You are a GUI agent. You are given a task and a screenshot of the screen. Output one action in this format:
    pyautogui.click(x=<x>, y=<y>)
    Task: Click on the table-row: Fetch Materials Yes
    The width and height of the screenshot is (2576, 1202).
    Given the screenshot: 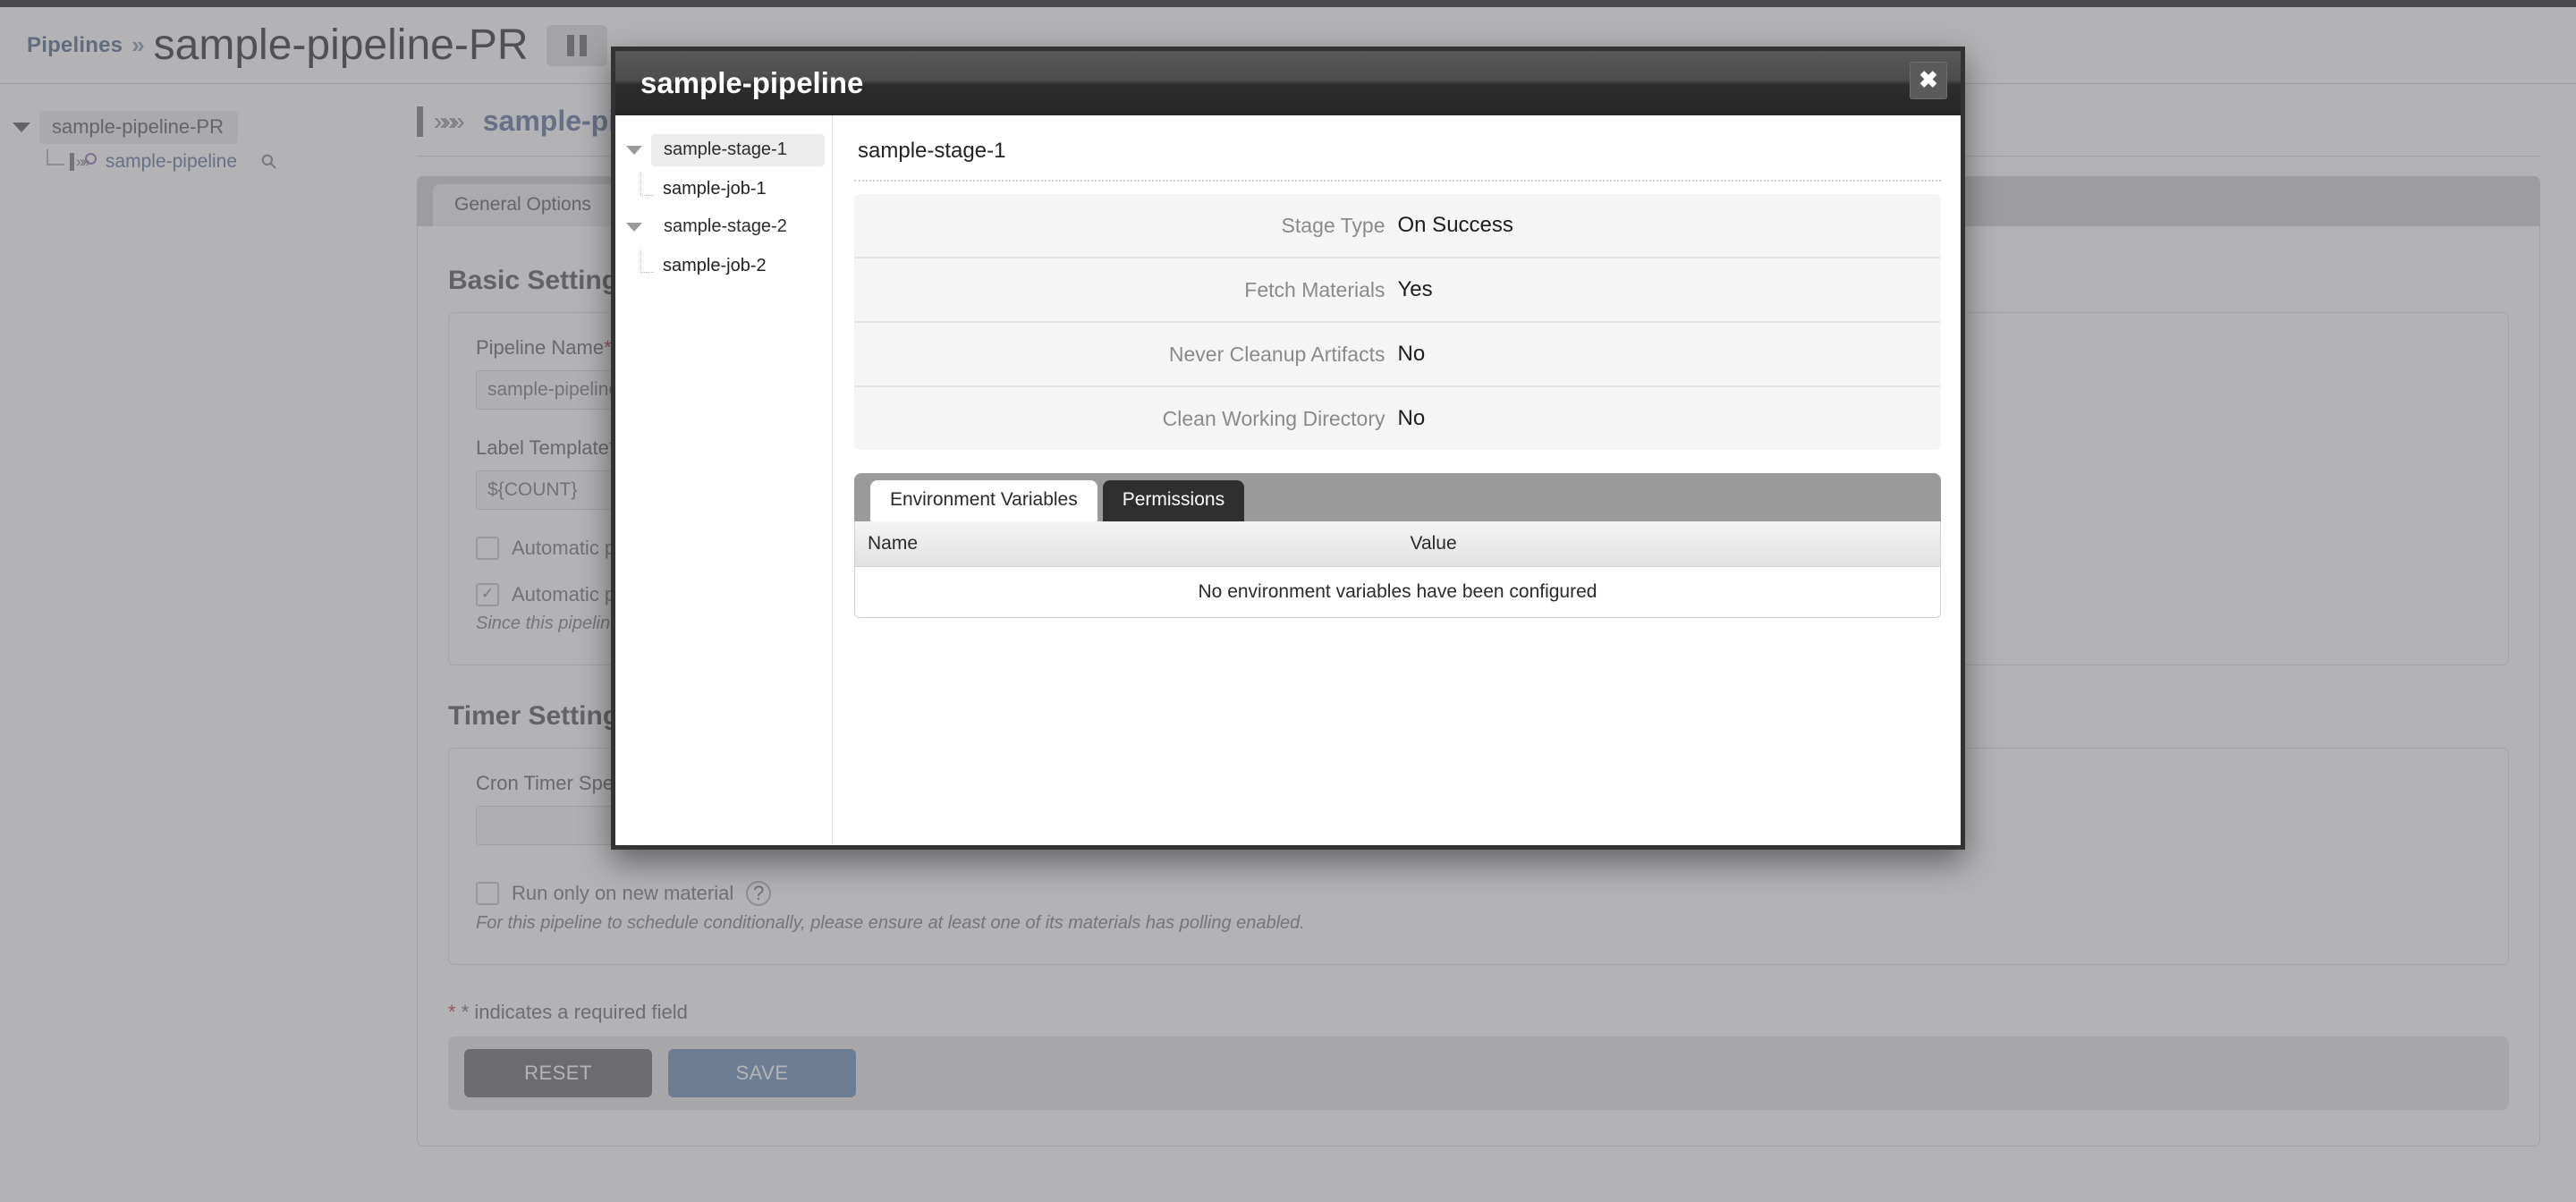 What is the action you would take?
    pyautogui.click(x=1397, y=290)
    